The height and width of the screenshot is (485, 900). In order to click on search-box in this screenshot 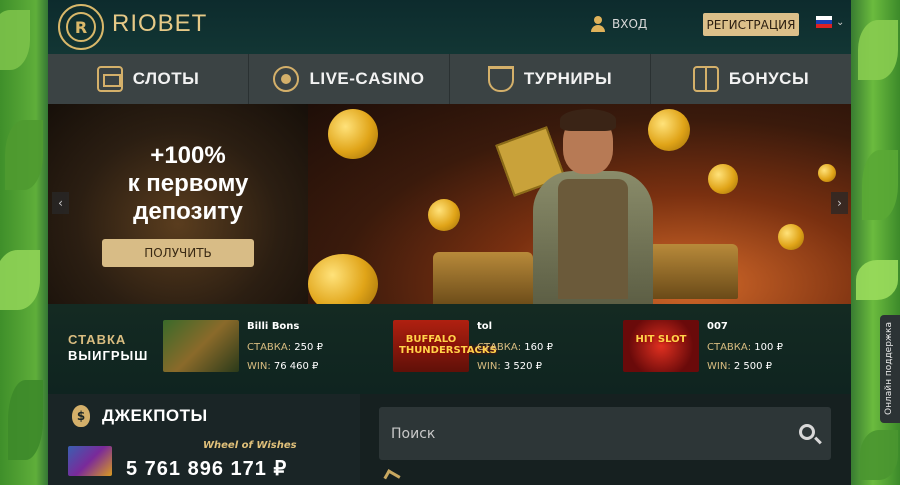, I will do `click(605, 433)`.